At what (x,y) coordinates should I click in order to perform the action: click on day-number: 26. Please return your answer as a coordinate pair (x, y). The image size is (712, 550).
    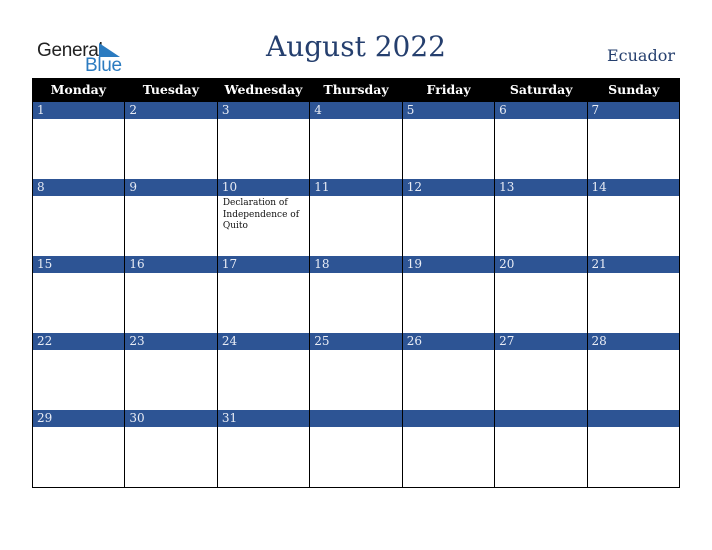
    Looking at the image, I should click on (448, 341).